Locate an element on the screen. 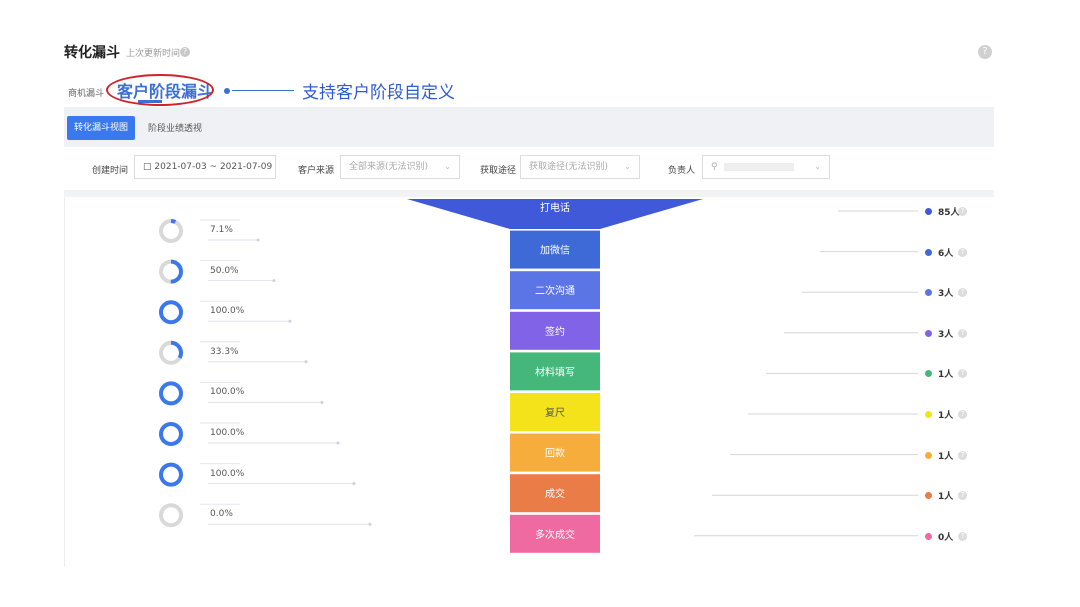  funnel-stage-label: 回款 is located at coordinates (555, 453).